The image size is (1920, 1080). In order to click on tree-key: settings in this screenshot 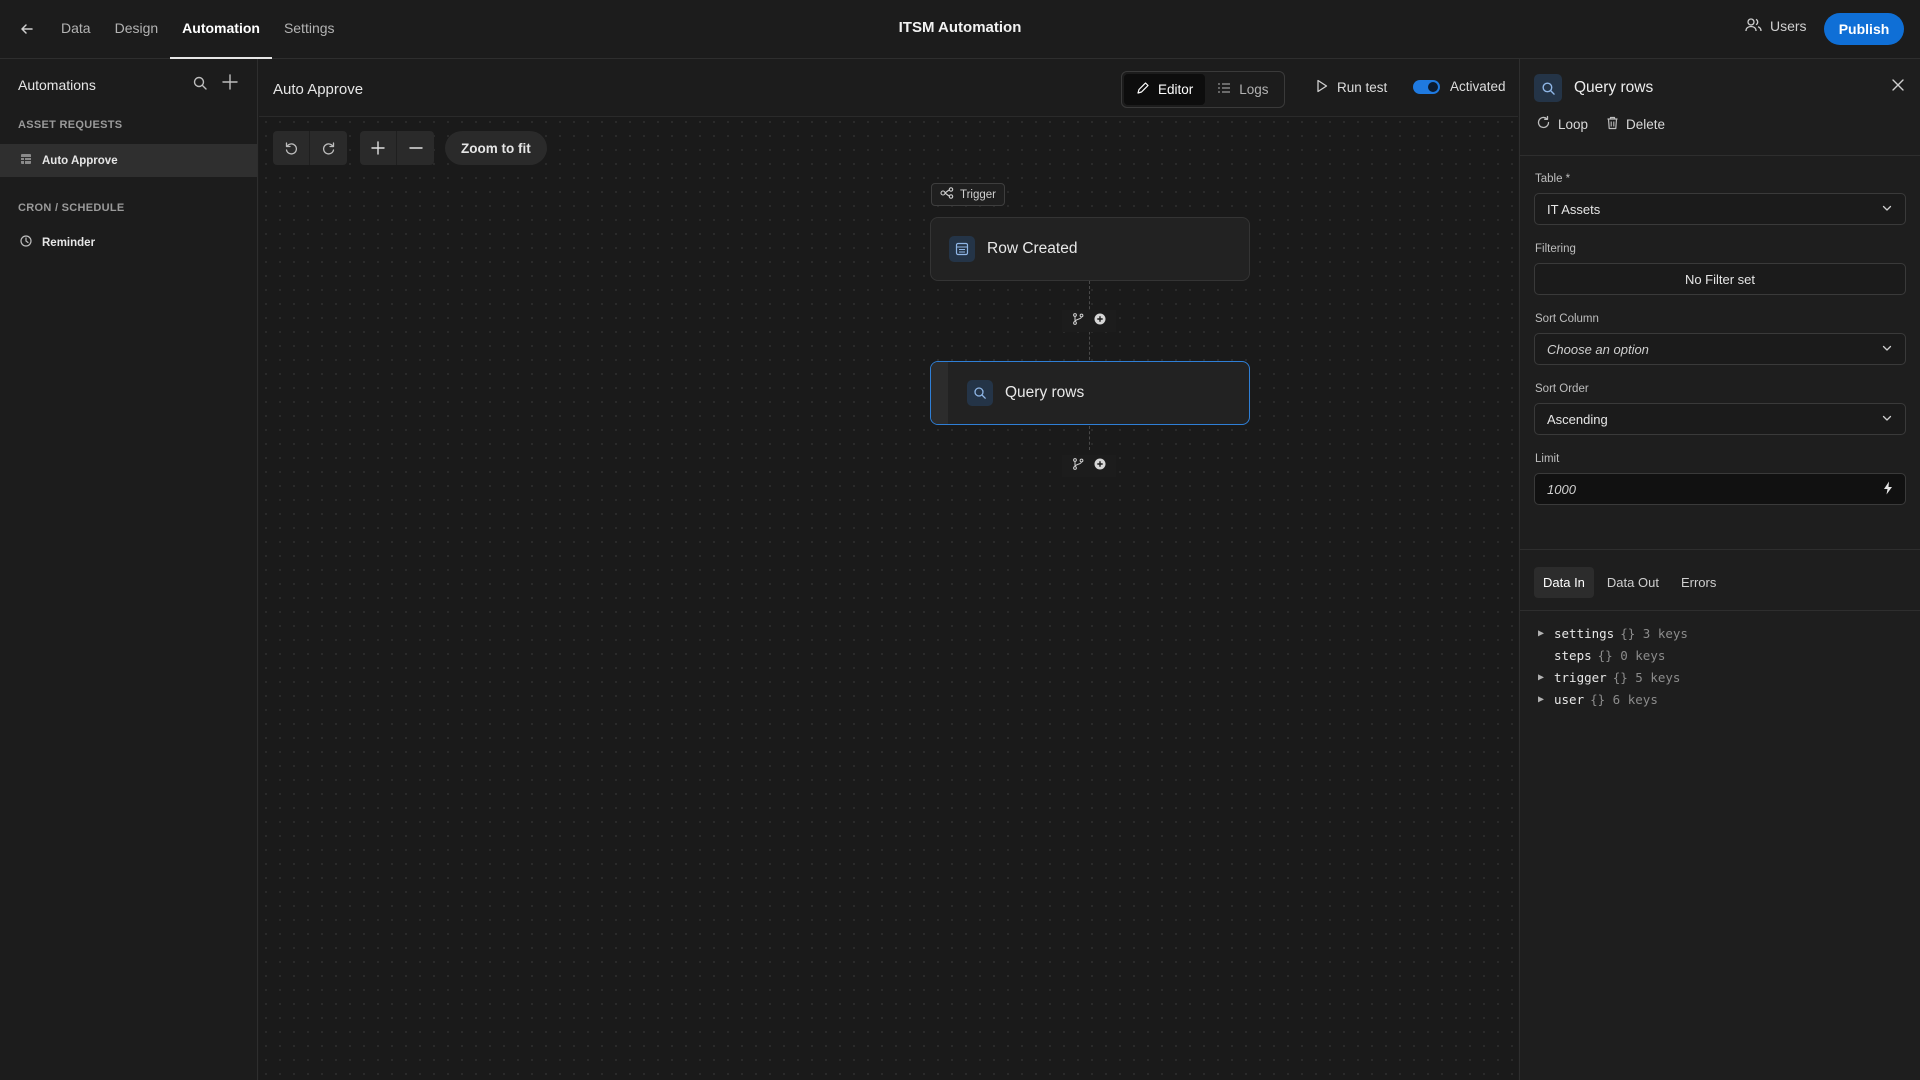, I will do `click(1584, 633)`.